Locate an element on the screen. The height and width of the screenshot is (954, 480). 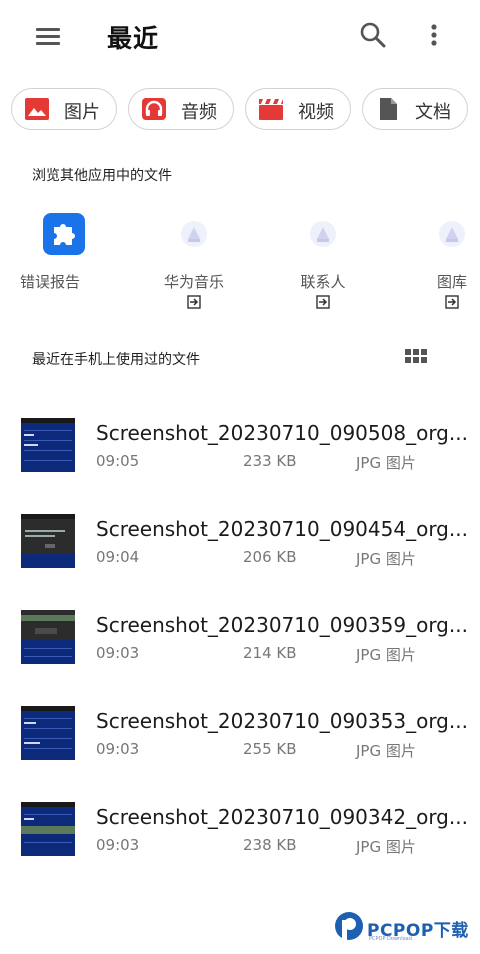
puzzle-icon is located at coordinates (64, 234).